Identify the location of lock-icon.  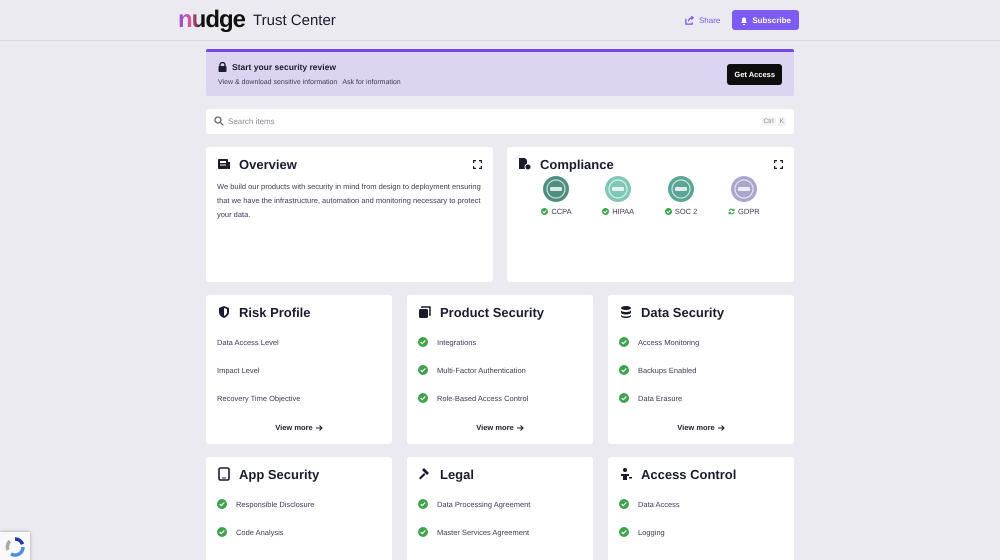
(222, 67).